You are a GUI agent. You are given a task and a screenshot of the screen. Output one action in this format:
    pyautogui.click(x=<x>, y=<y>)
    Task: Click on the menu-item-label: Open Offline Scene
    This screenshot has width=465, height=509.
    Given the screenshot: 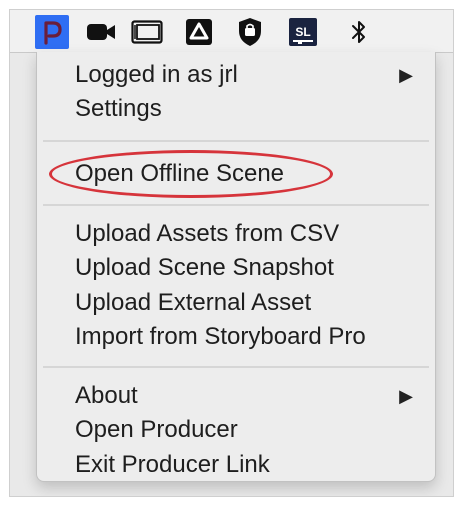 What is the action you would take?
    pyautogui.click(x=180, y=173)
    